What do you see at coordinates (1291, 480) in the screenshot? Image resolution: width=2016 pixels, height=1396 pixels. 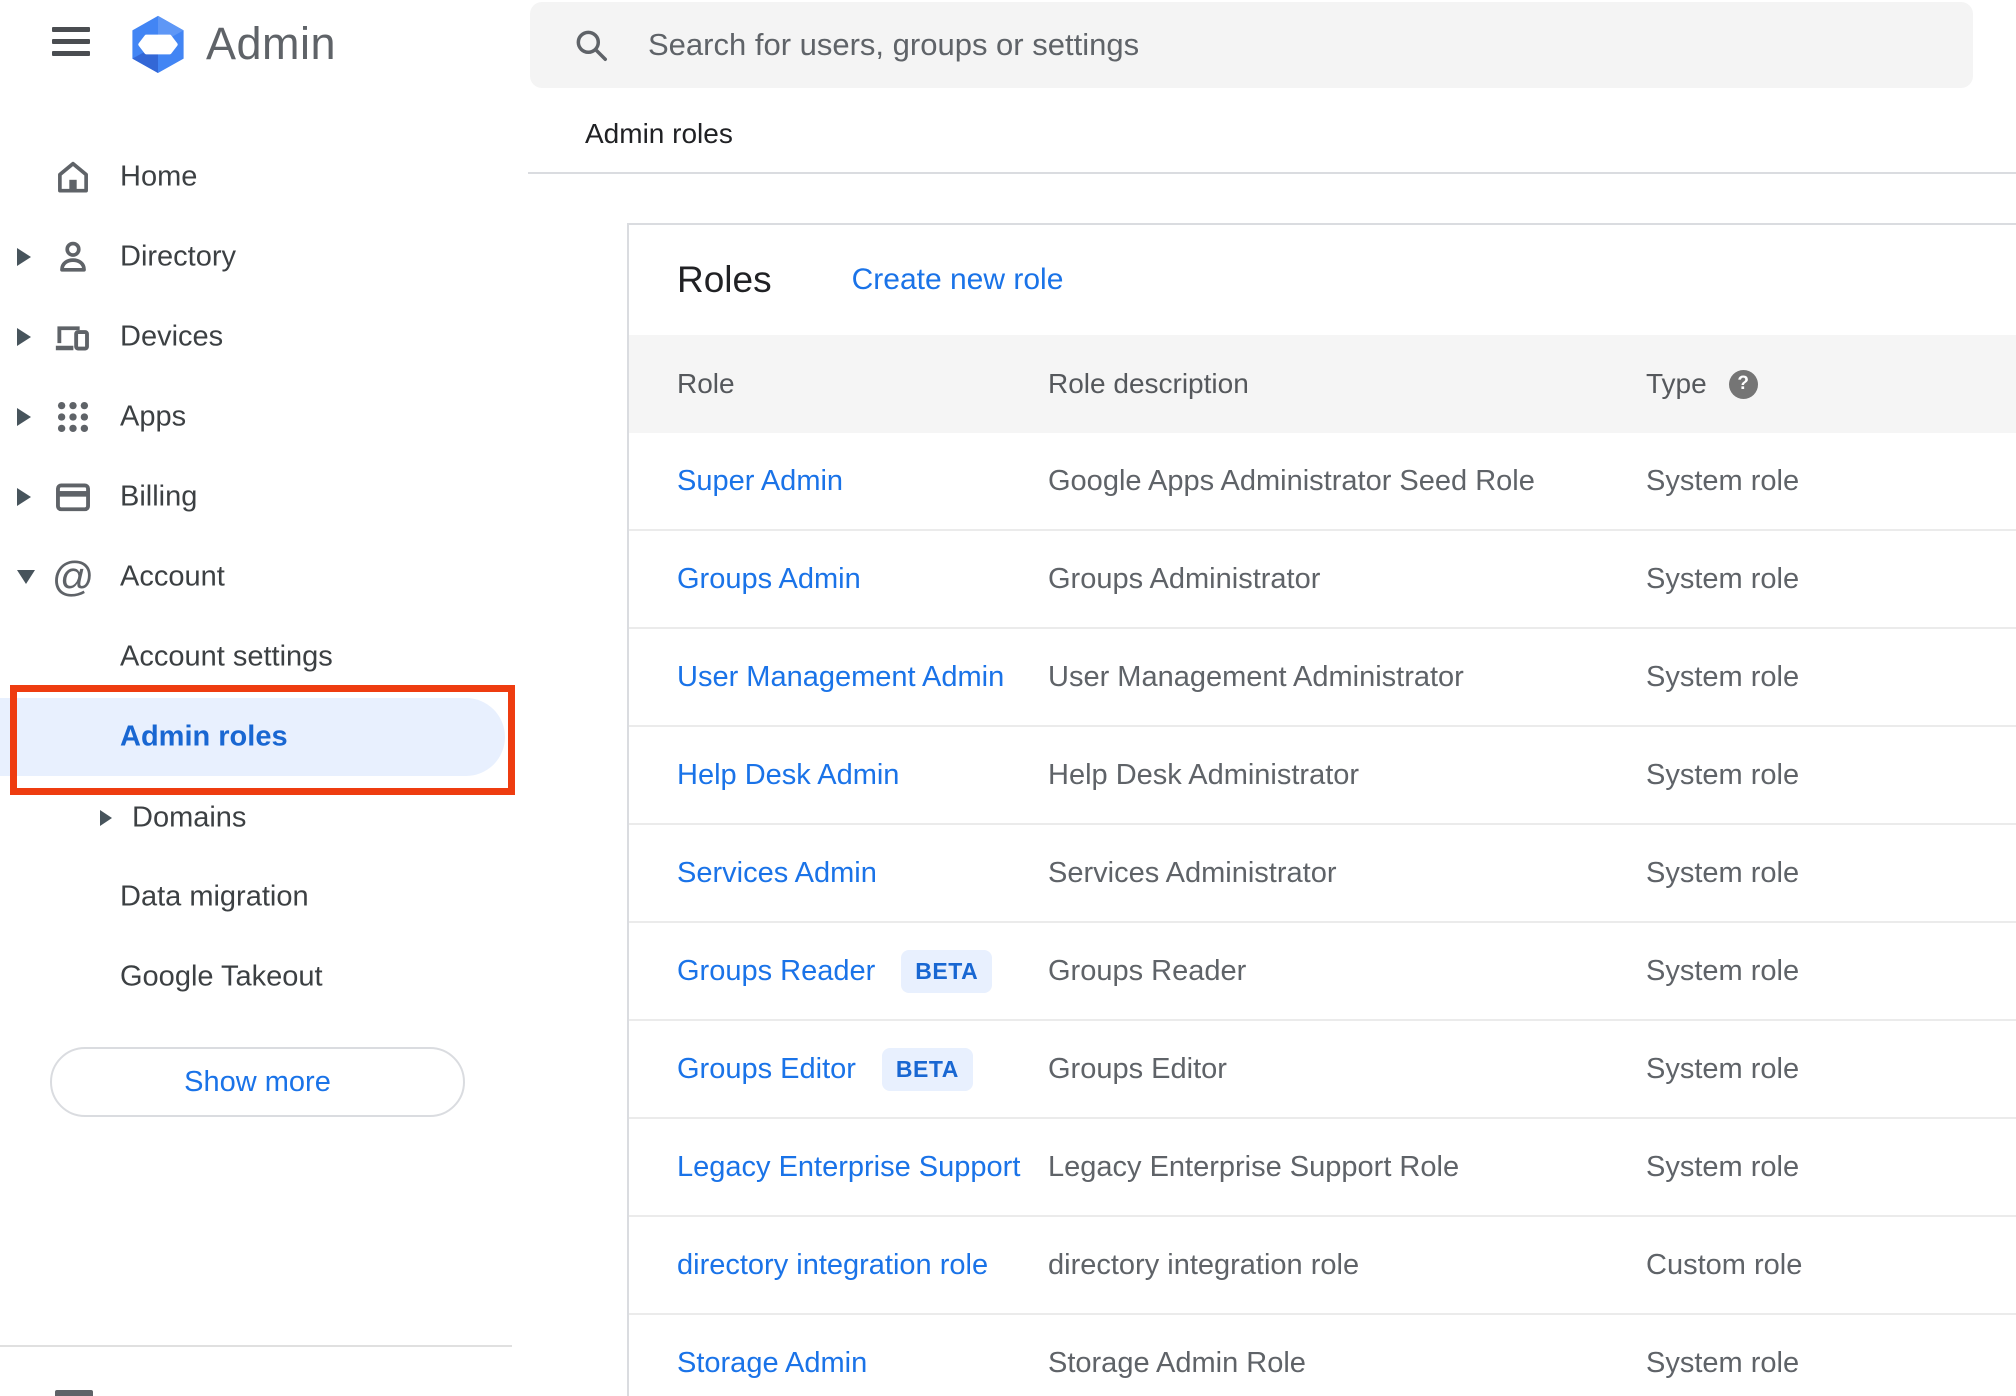 I see `role-description: Google Apps Administrator Seed Role` at bounding box center [1291, 480].